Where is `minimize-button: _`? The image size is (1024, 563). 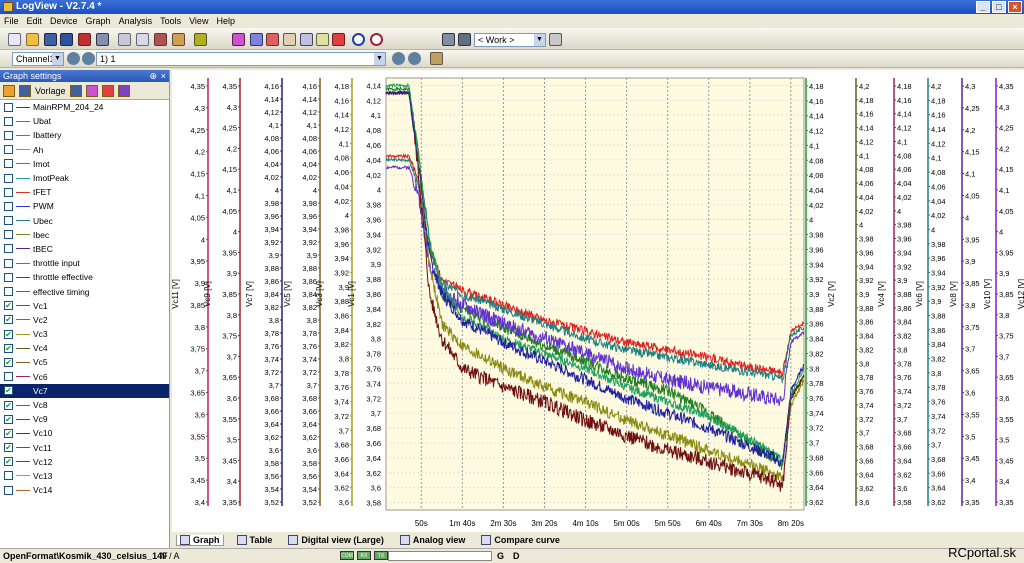
minimize-button: _ is located at coordinates (983, 7).